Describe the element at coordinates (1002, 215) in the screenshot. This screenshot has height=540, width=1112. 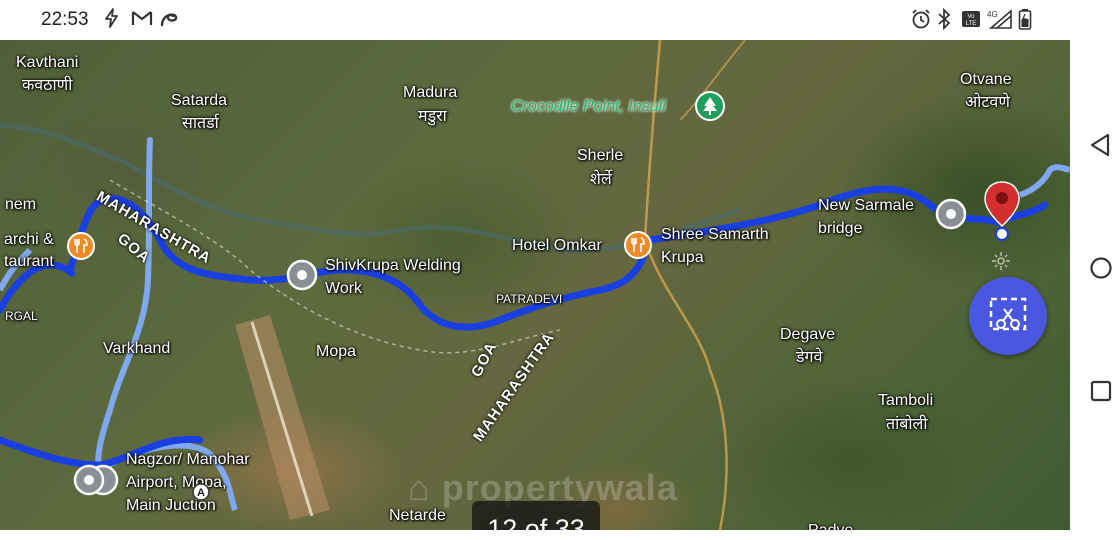
I see `destination-pin-icon` at that location.